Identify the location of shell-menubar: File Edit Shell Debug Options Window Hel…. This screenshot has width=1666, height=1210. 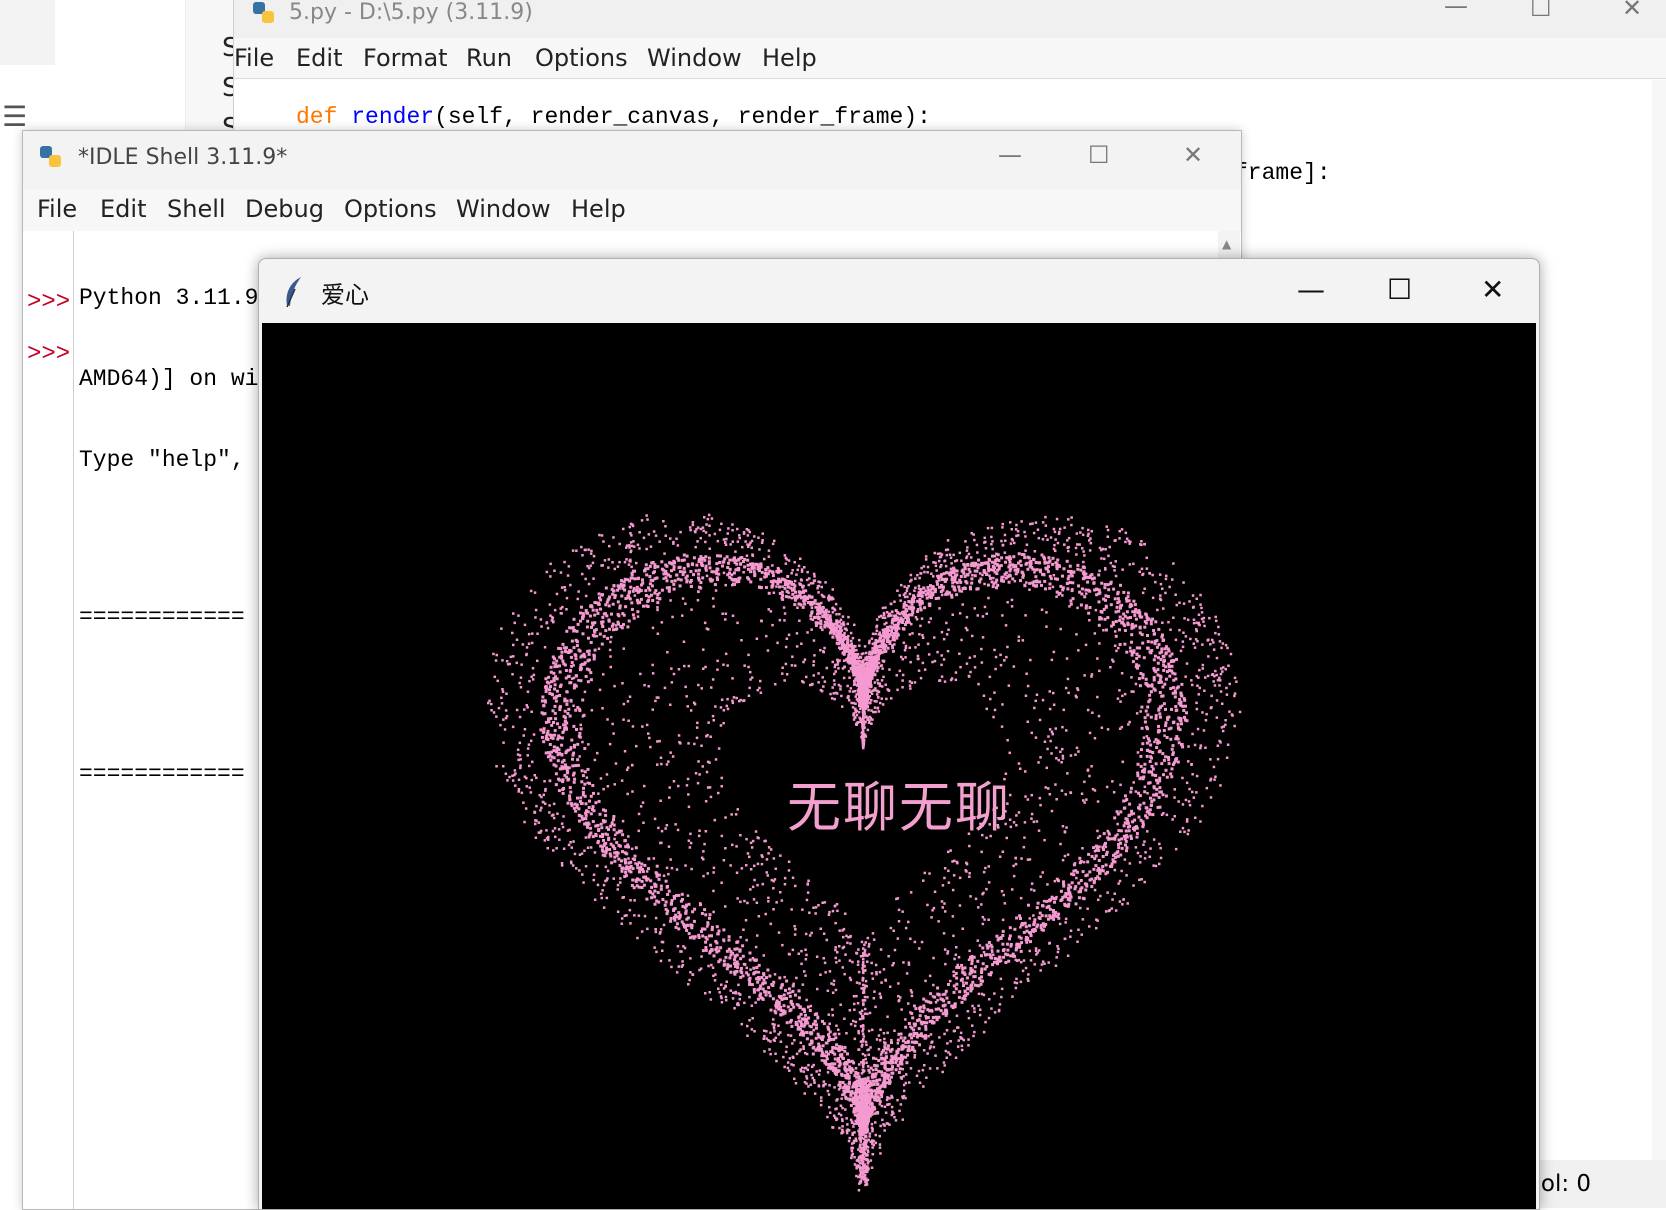
(632, 210).